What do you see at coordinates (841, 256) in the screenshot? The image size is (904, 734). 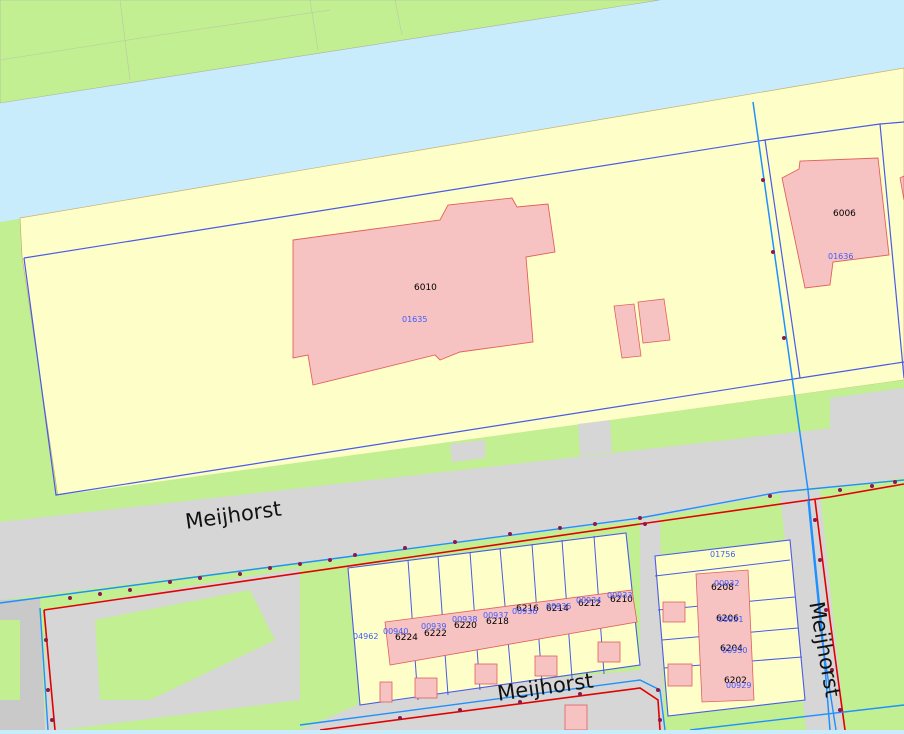 I see `parcel-id: 01636` at bounding box center [841, 256].